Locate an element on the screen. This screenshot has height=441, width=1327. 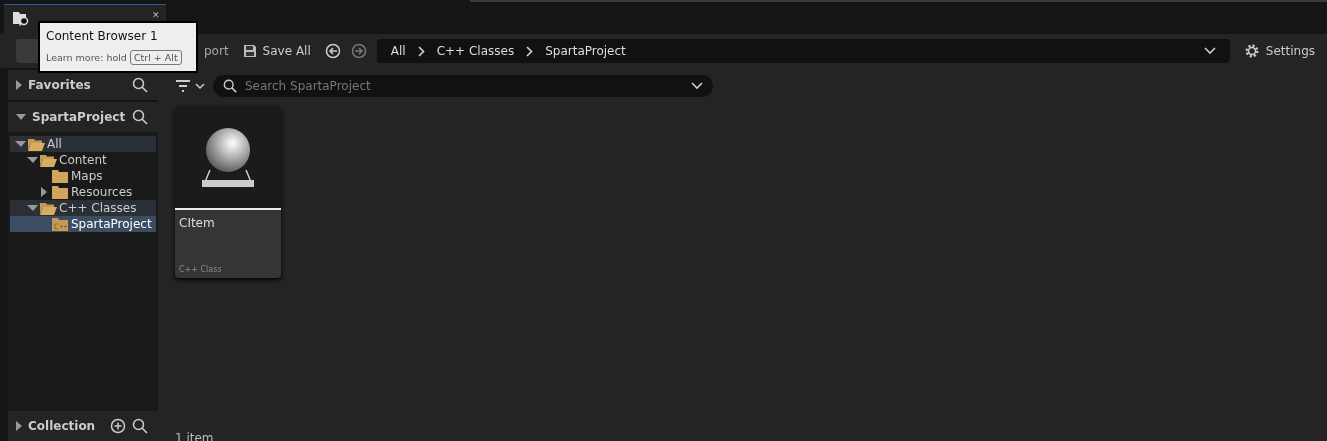
folder-tree-item: C++ Classes is located at coordinates (83, 208).